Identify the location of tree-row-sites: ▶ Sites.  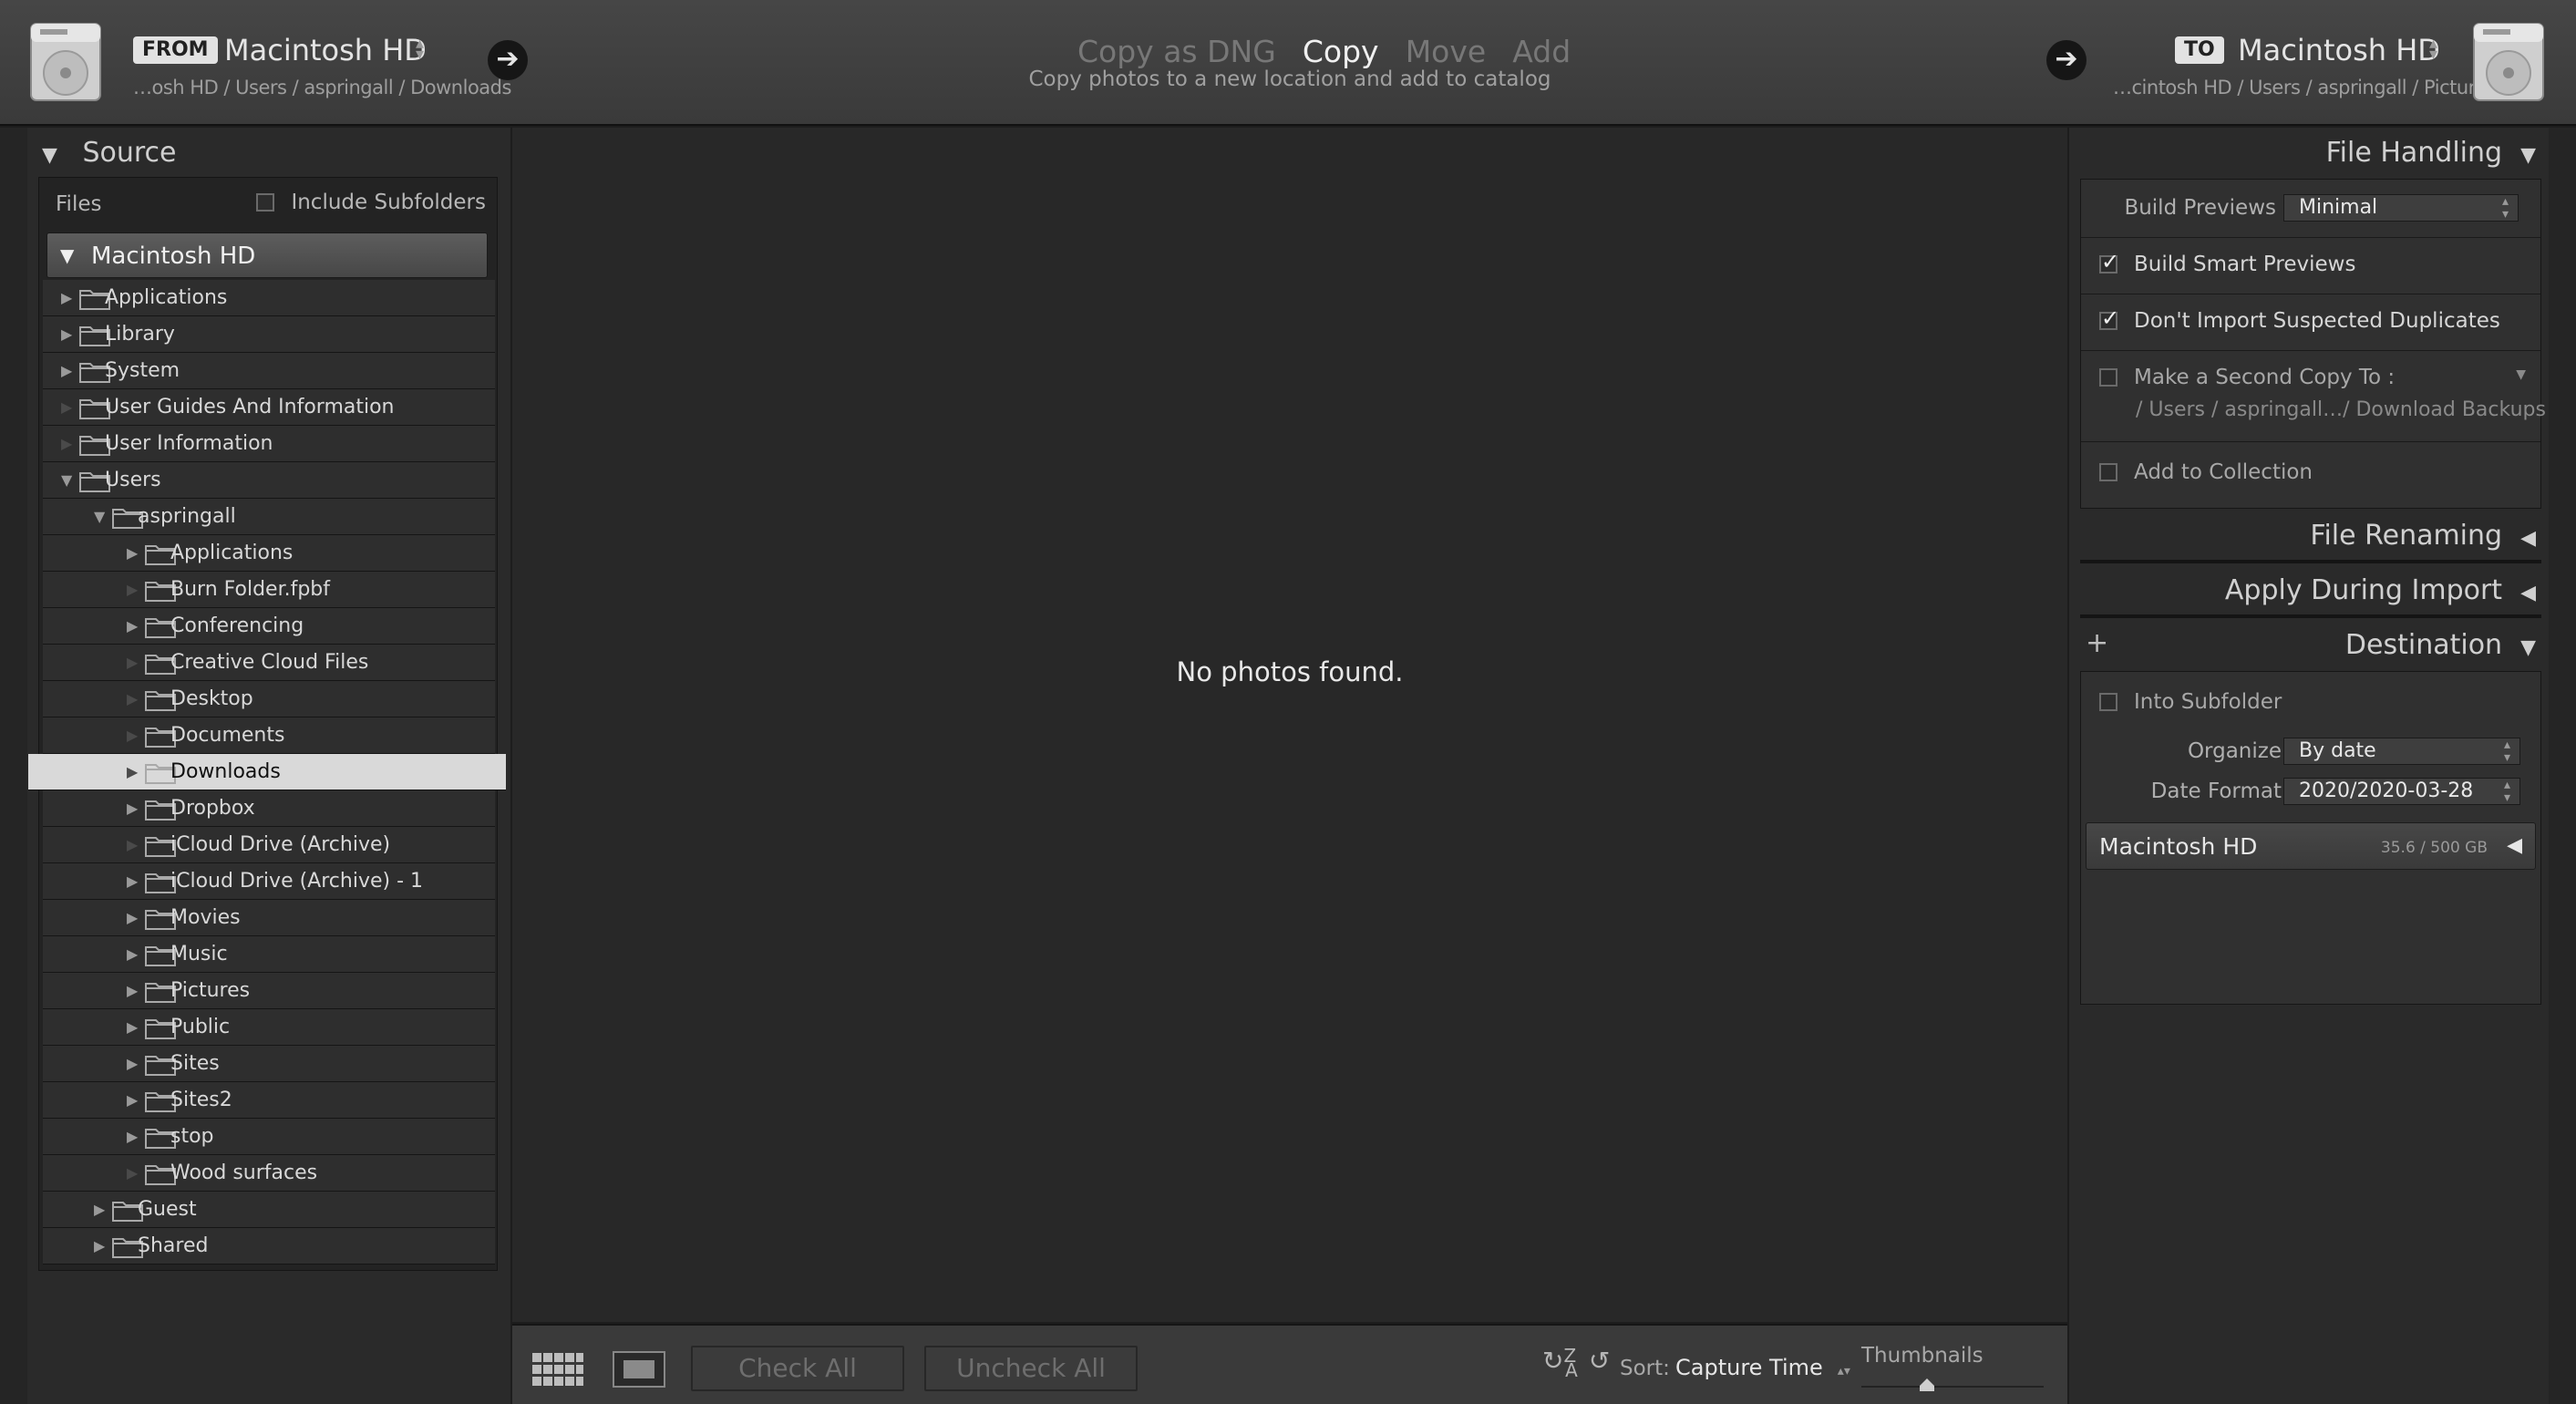
(269, 1064).